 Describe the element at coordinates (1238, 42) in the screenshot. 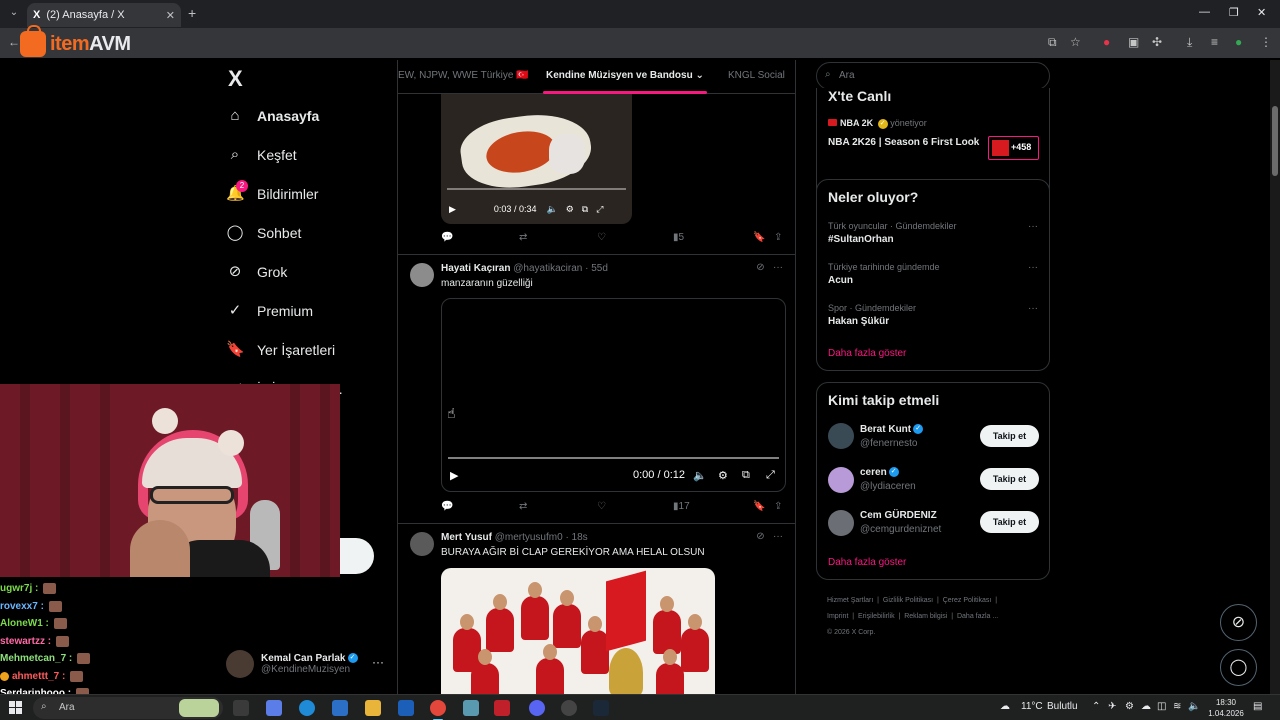

I see `profile-icon: ●` at that location.